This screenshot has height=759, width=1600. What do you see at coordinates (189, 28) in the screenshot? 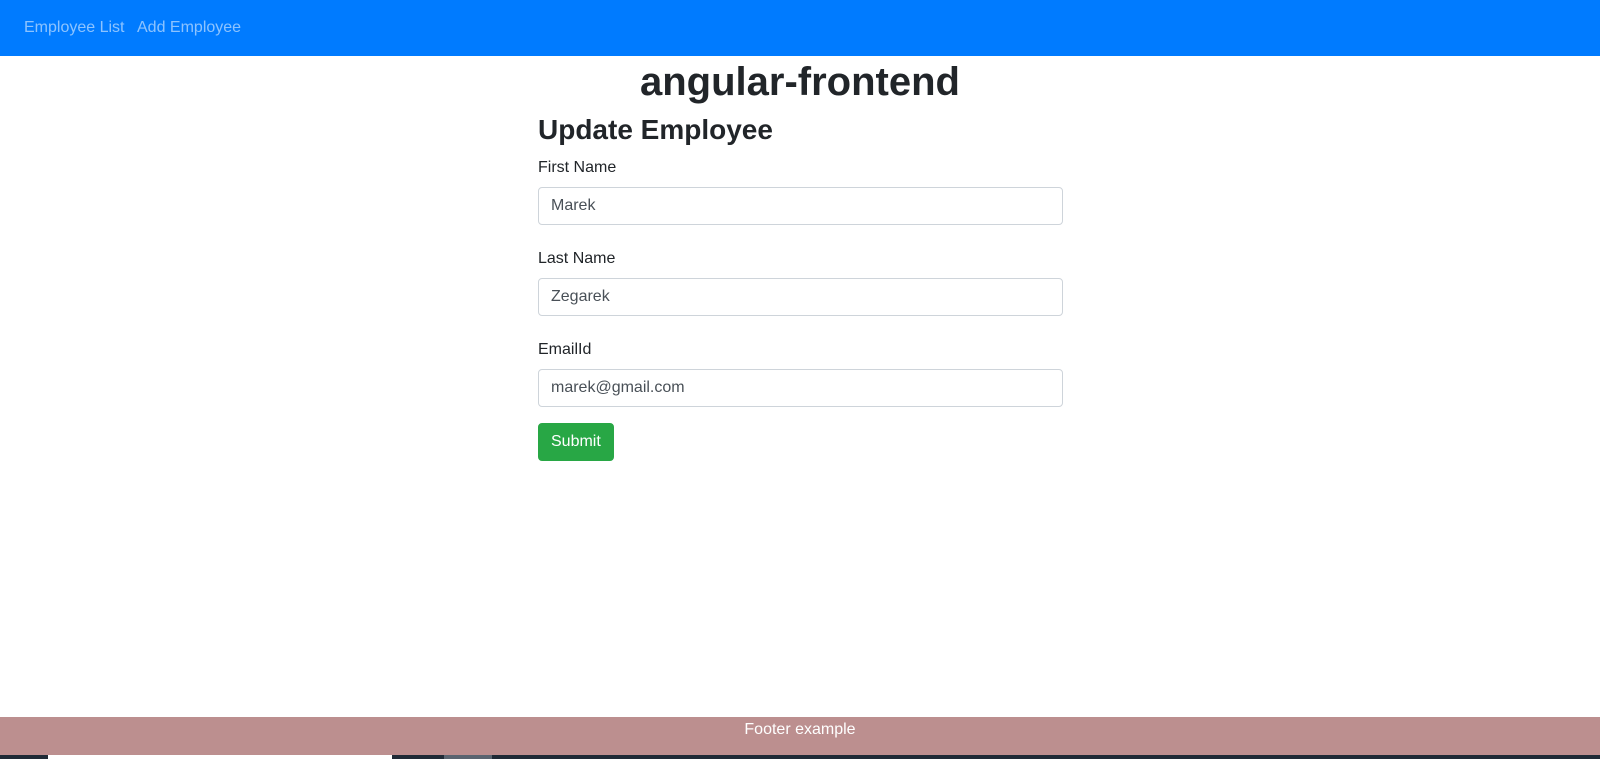
I see `nav-link-add-employee: Add Employee` at bounding box center [189, 28].